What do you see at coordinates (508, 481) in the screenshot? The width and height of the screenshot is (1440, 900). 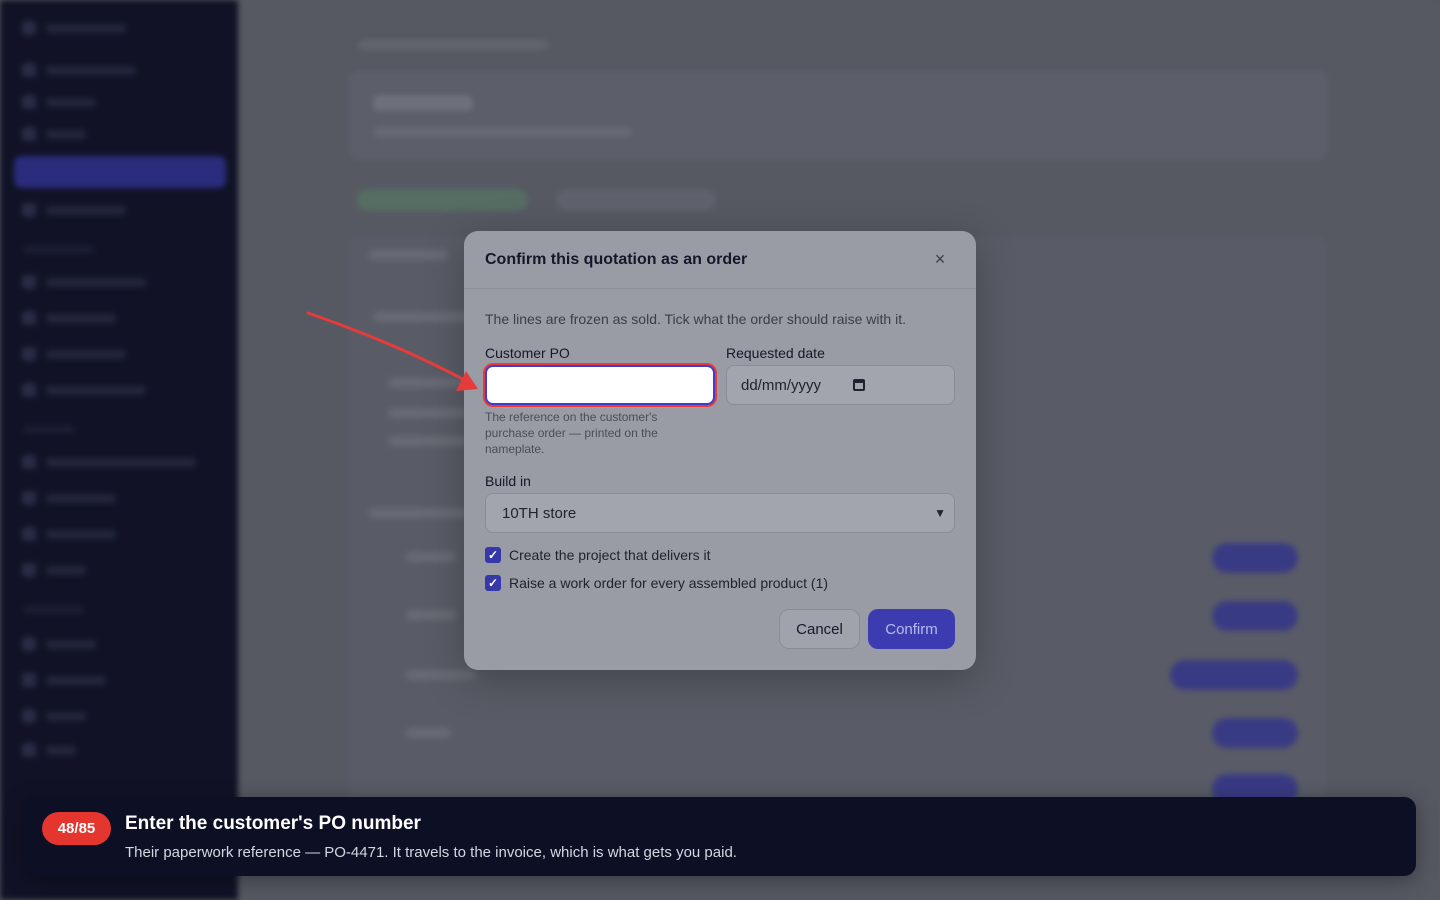 I see `build-in-label: Build in` at bounding box center [508, 481].